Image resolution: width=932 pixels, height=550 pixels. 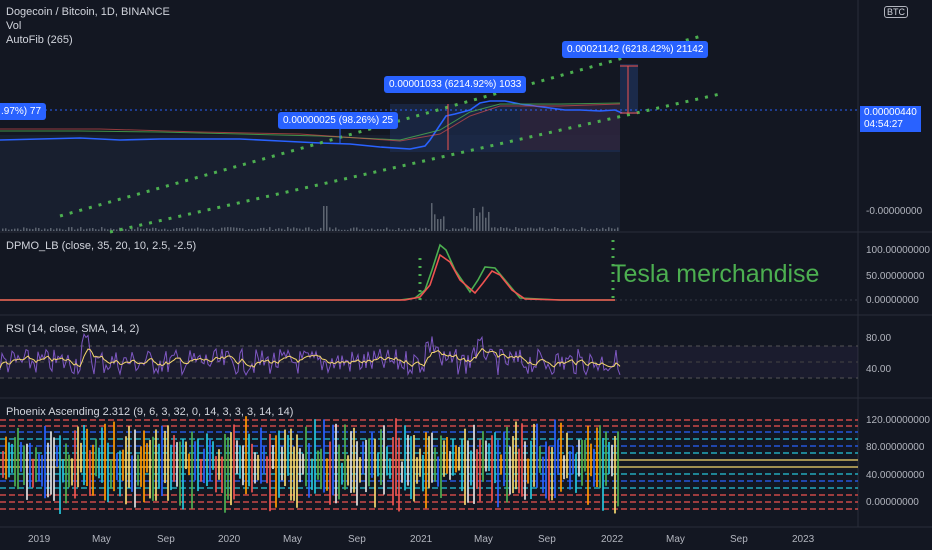 I want to click on tesla-note: Tesla merchandise, so click(x=715, y=274).